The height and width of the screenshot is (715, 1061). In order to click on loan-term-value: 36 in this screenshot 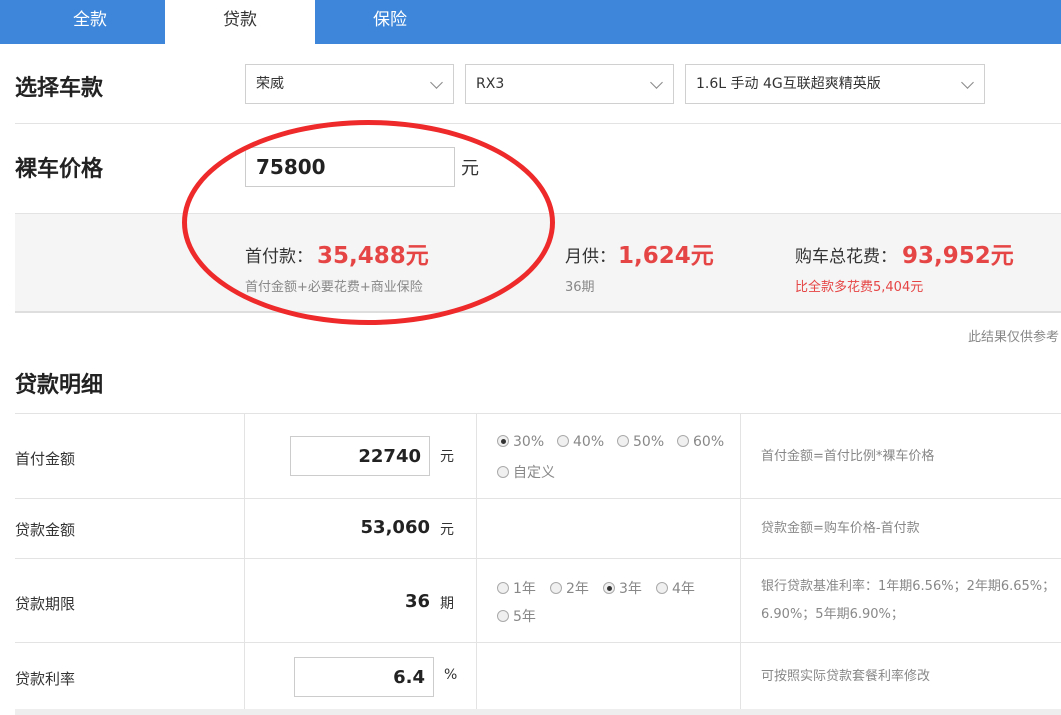, I will do `click(417, 601)`.